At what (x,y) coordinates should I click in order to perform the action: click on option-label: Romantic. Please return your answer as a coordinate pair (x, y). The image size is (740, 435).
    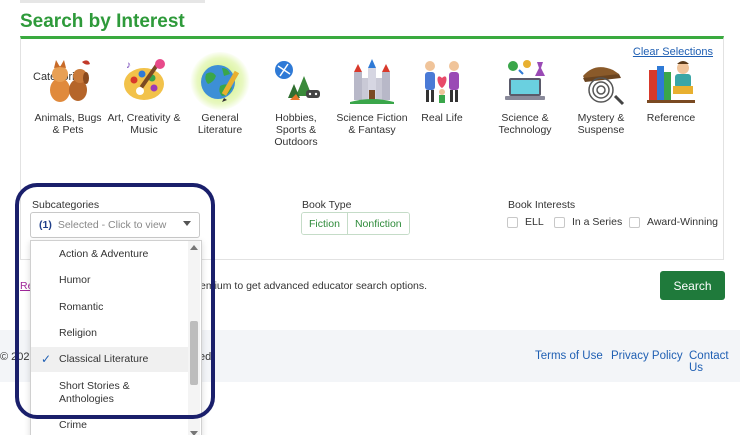
    Looking at the image, I should click on (81, 307).